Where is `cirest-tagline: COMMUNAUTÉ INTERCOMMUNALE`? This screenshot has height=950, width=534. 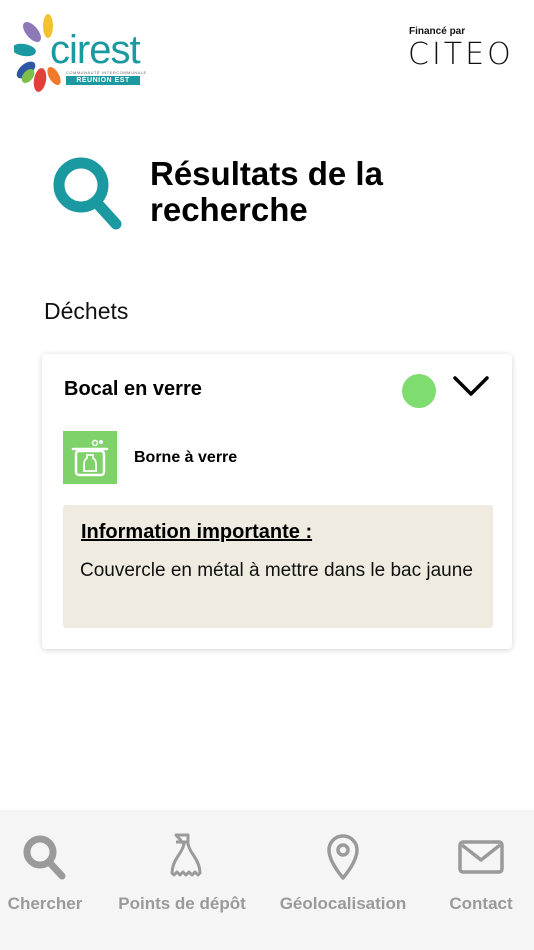
cirest-tagline: COMMUNAUTÉ INTERCOMMUNALE is located at coordinates (106, 72).